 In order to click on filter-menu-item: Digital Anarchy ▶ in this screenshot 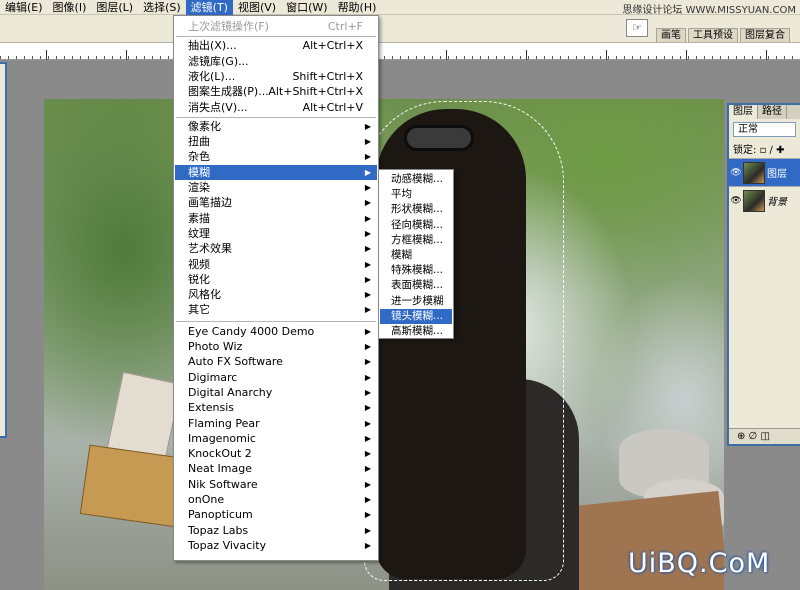, I will do `click(276, 392)`.